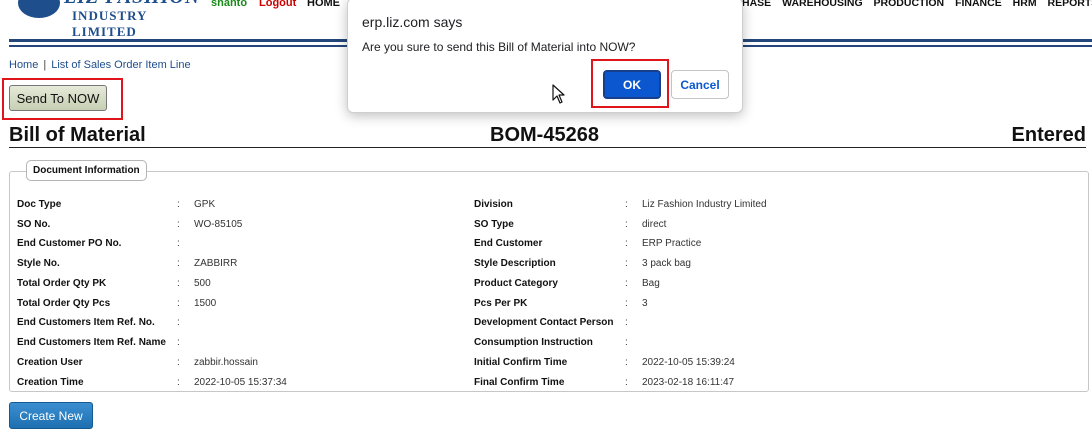 This screenshot has width=1092, height=436. Describe the element at coordinates (672, 243) in the screenshot. I see `field-value: ERP Practice` at that location.